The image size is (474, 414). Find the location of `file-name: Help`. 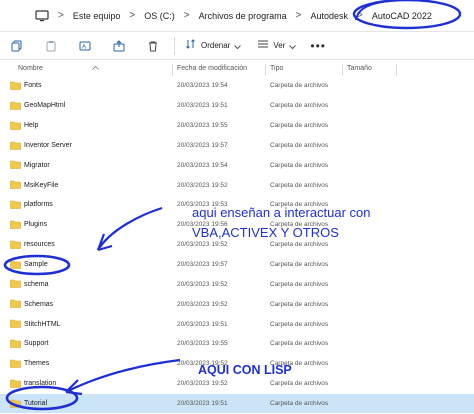

file-name: Help is located at coordinates (31, 126).